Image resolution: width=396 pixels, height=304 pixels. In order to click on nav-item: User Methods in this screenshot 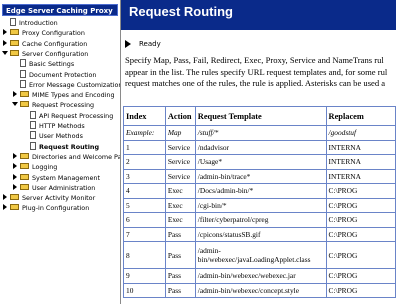, I will do `click(52, 136)`.